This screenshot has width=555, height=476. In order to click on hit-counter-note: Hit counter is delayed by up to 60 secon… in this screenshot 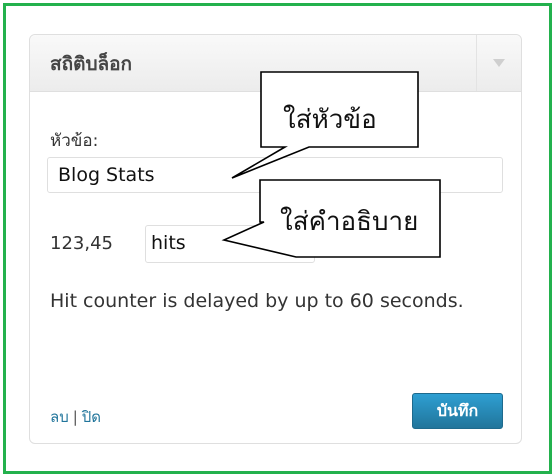, I will do `click(257, 301)`.